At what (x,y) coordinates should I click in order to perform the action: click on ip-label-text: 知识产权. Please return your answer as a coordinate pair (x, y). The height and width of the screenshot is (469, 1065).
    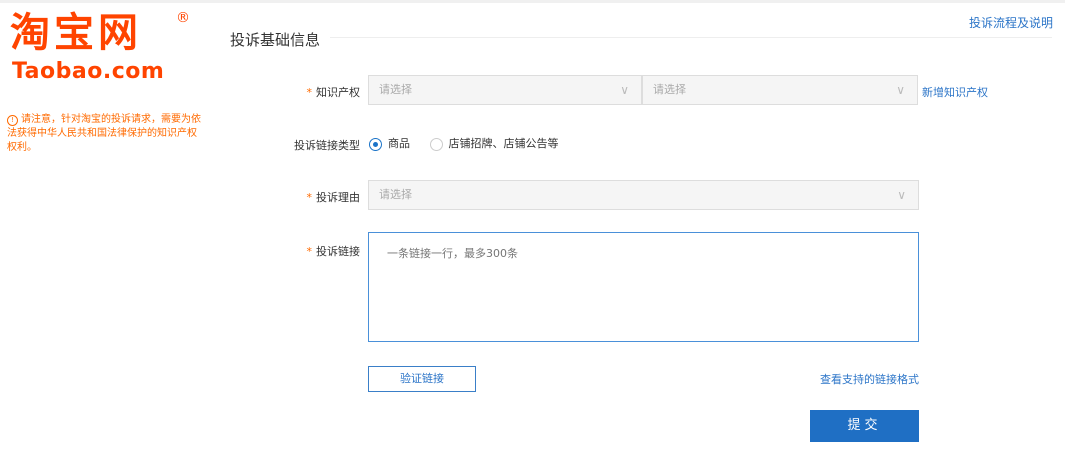
    Looking at the image, I should click on (338, 92).